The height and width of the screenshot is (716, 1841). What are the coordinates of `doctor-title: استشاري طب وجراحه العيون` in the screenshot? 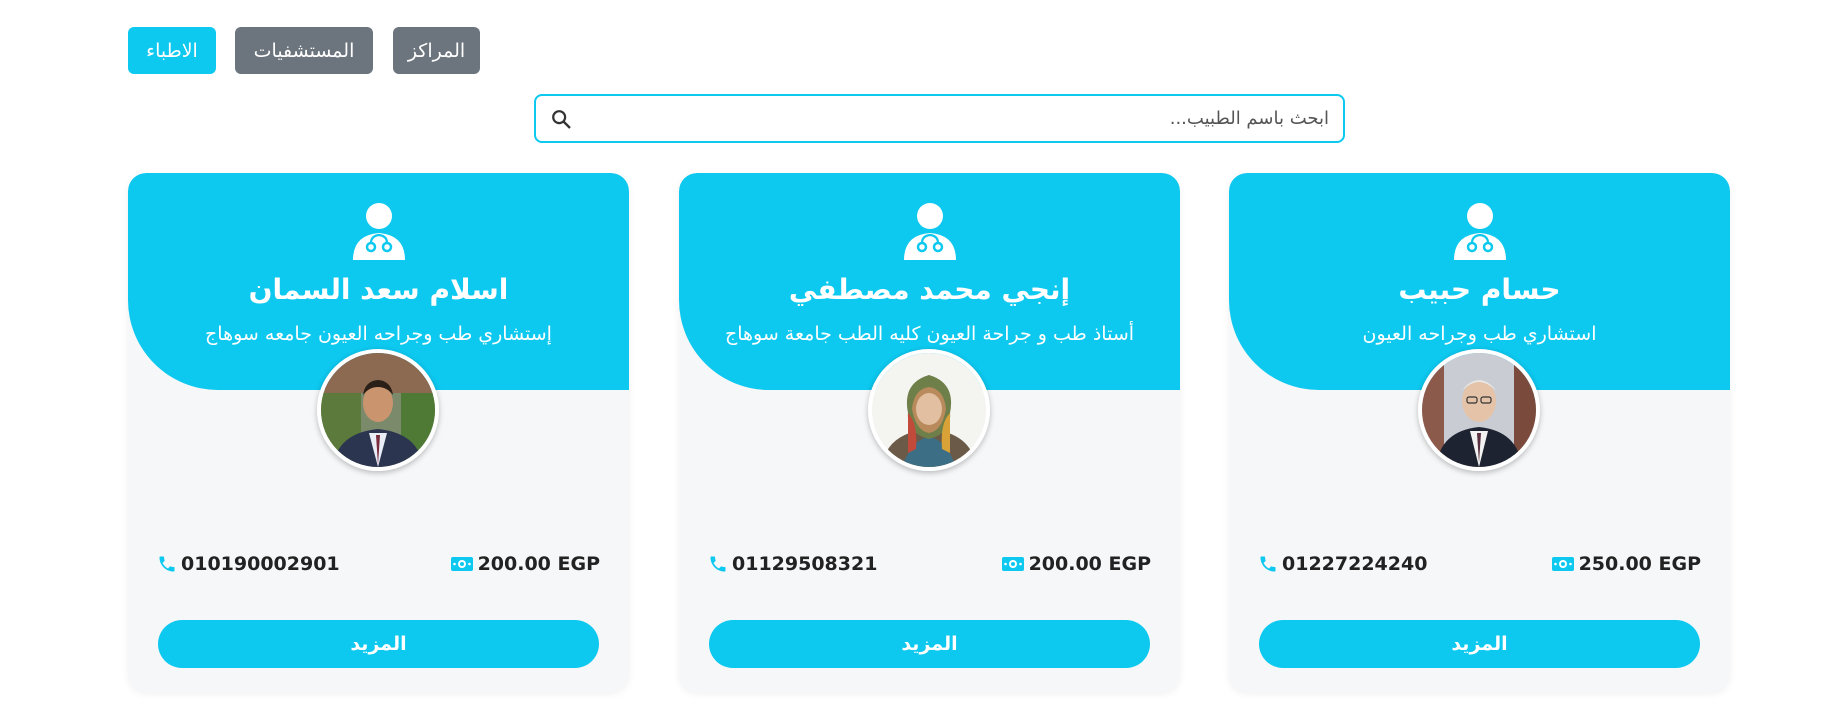 It's located at (1479, 334).